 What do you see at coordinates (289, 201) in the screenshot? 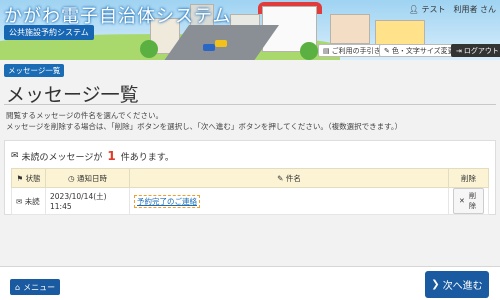
I see `subject-cell: 予約完了のご連絡` at bounding box center [289, 201].